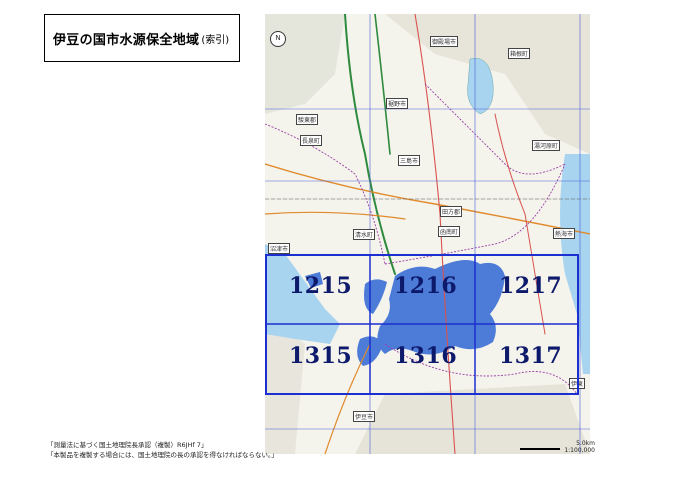  Describe the element at coordinates (472, 419) in the screenshot. I see `mountain-area` at that location.